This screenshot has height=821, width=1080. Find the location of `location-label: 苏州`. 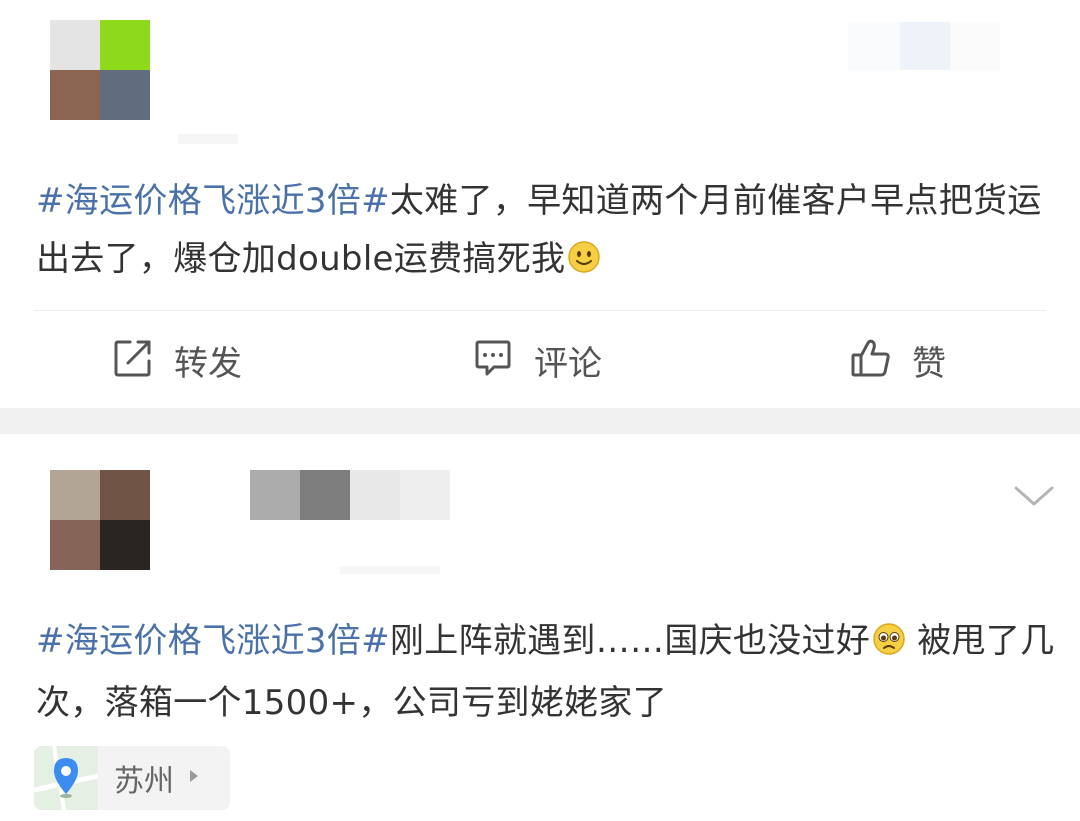

location-label: 苏州 is located at coordinates (144, 781).